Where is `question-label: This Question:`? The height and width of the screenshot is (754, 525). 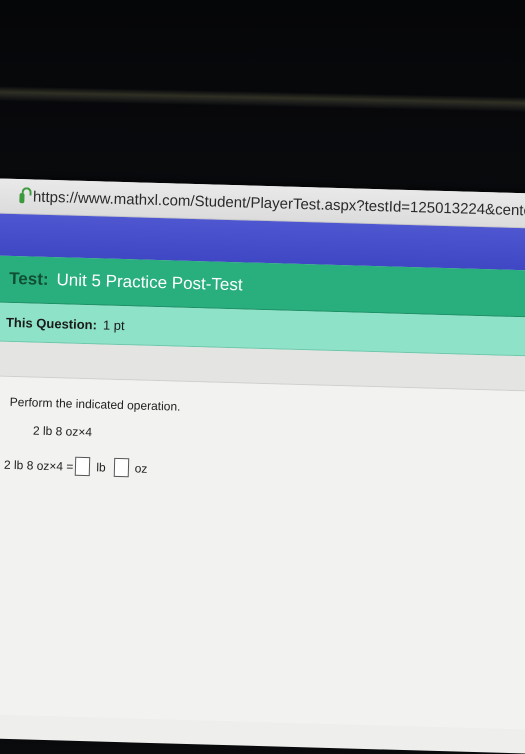
question-label: This Question: is located at coordinates (51, 323).